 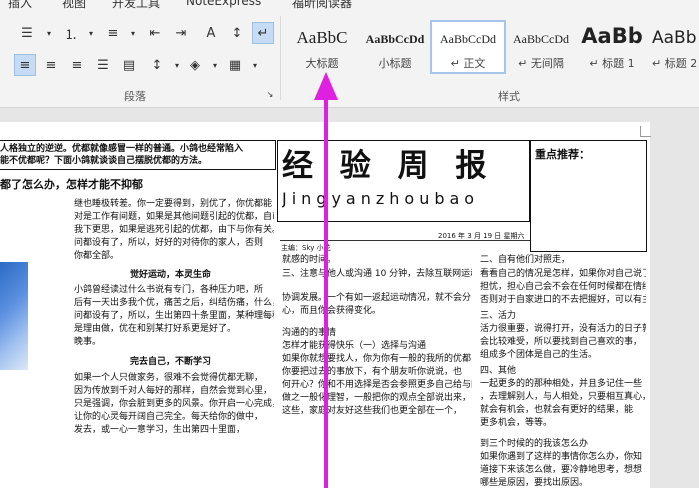 I want to click on annotation-arrow-icon, so click(x=326, y=280).